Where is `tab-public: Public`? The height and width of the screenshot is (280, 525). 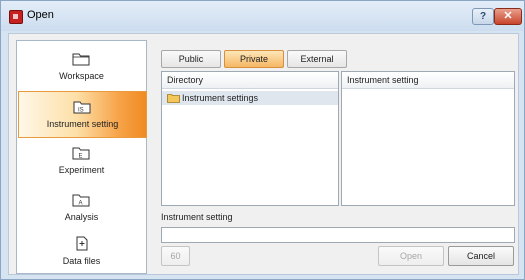 tab-public: Public is located at coordinates (191, 59).